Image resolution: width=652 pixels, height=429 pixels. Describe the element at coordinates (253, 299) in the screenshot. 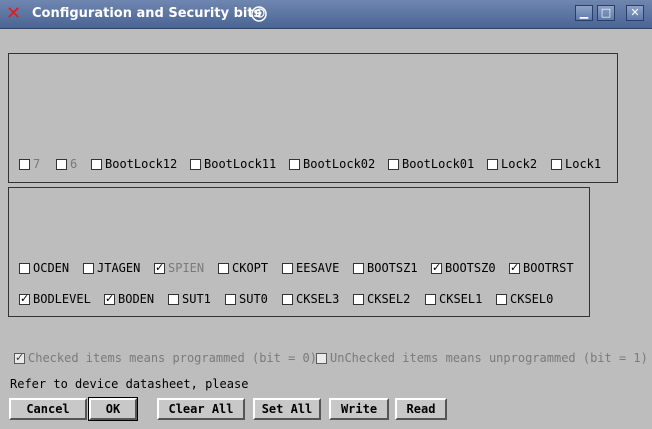

I see `checkbox-label: SUT0` at that location.